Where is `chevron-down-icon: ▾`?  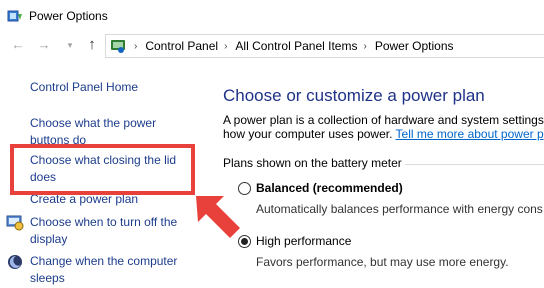
chevron-down-icon: ▾ is located at coordinates (70, 45).